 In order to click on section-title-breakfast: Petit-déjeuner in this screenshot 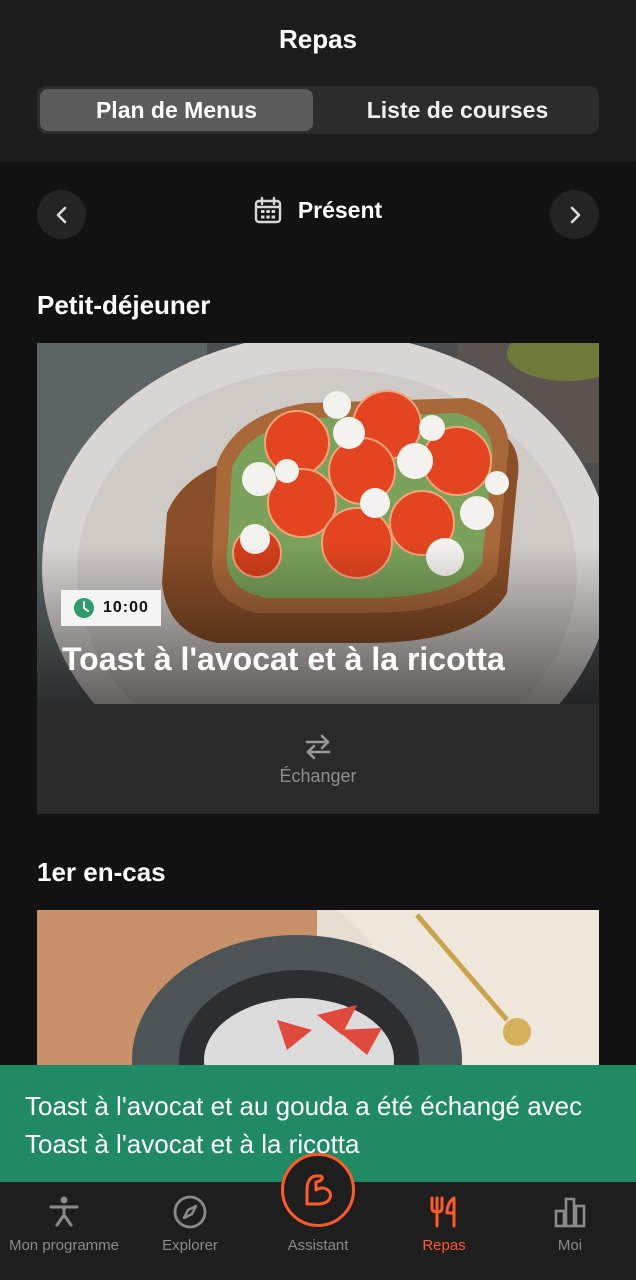, I will do `click(124, 305)`.